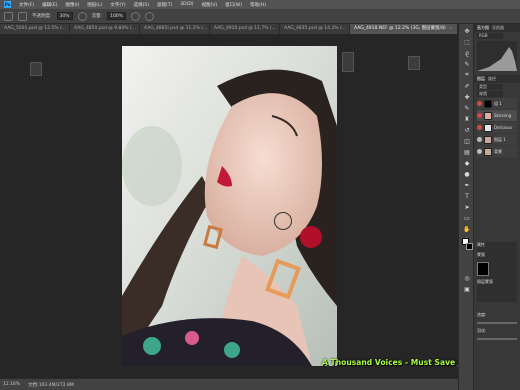  Describe the element at coordinates (8, 16) in the screenshot. I see `brush-preset-icon` at that location.